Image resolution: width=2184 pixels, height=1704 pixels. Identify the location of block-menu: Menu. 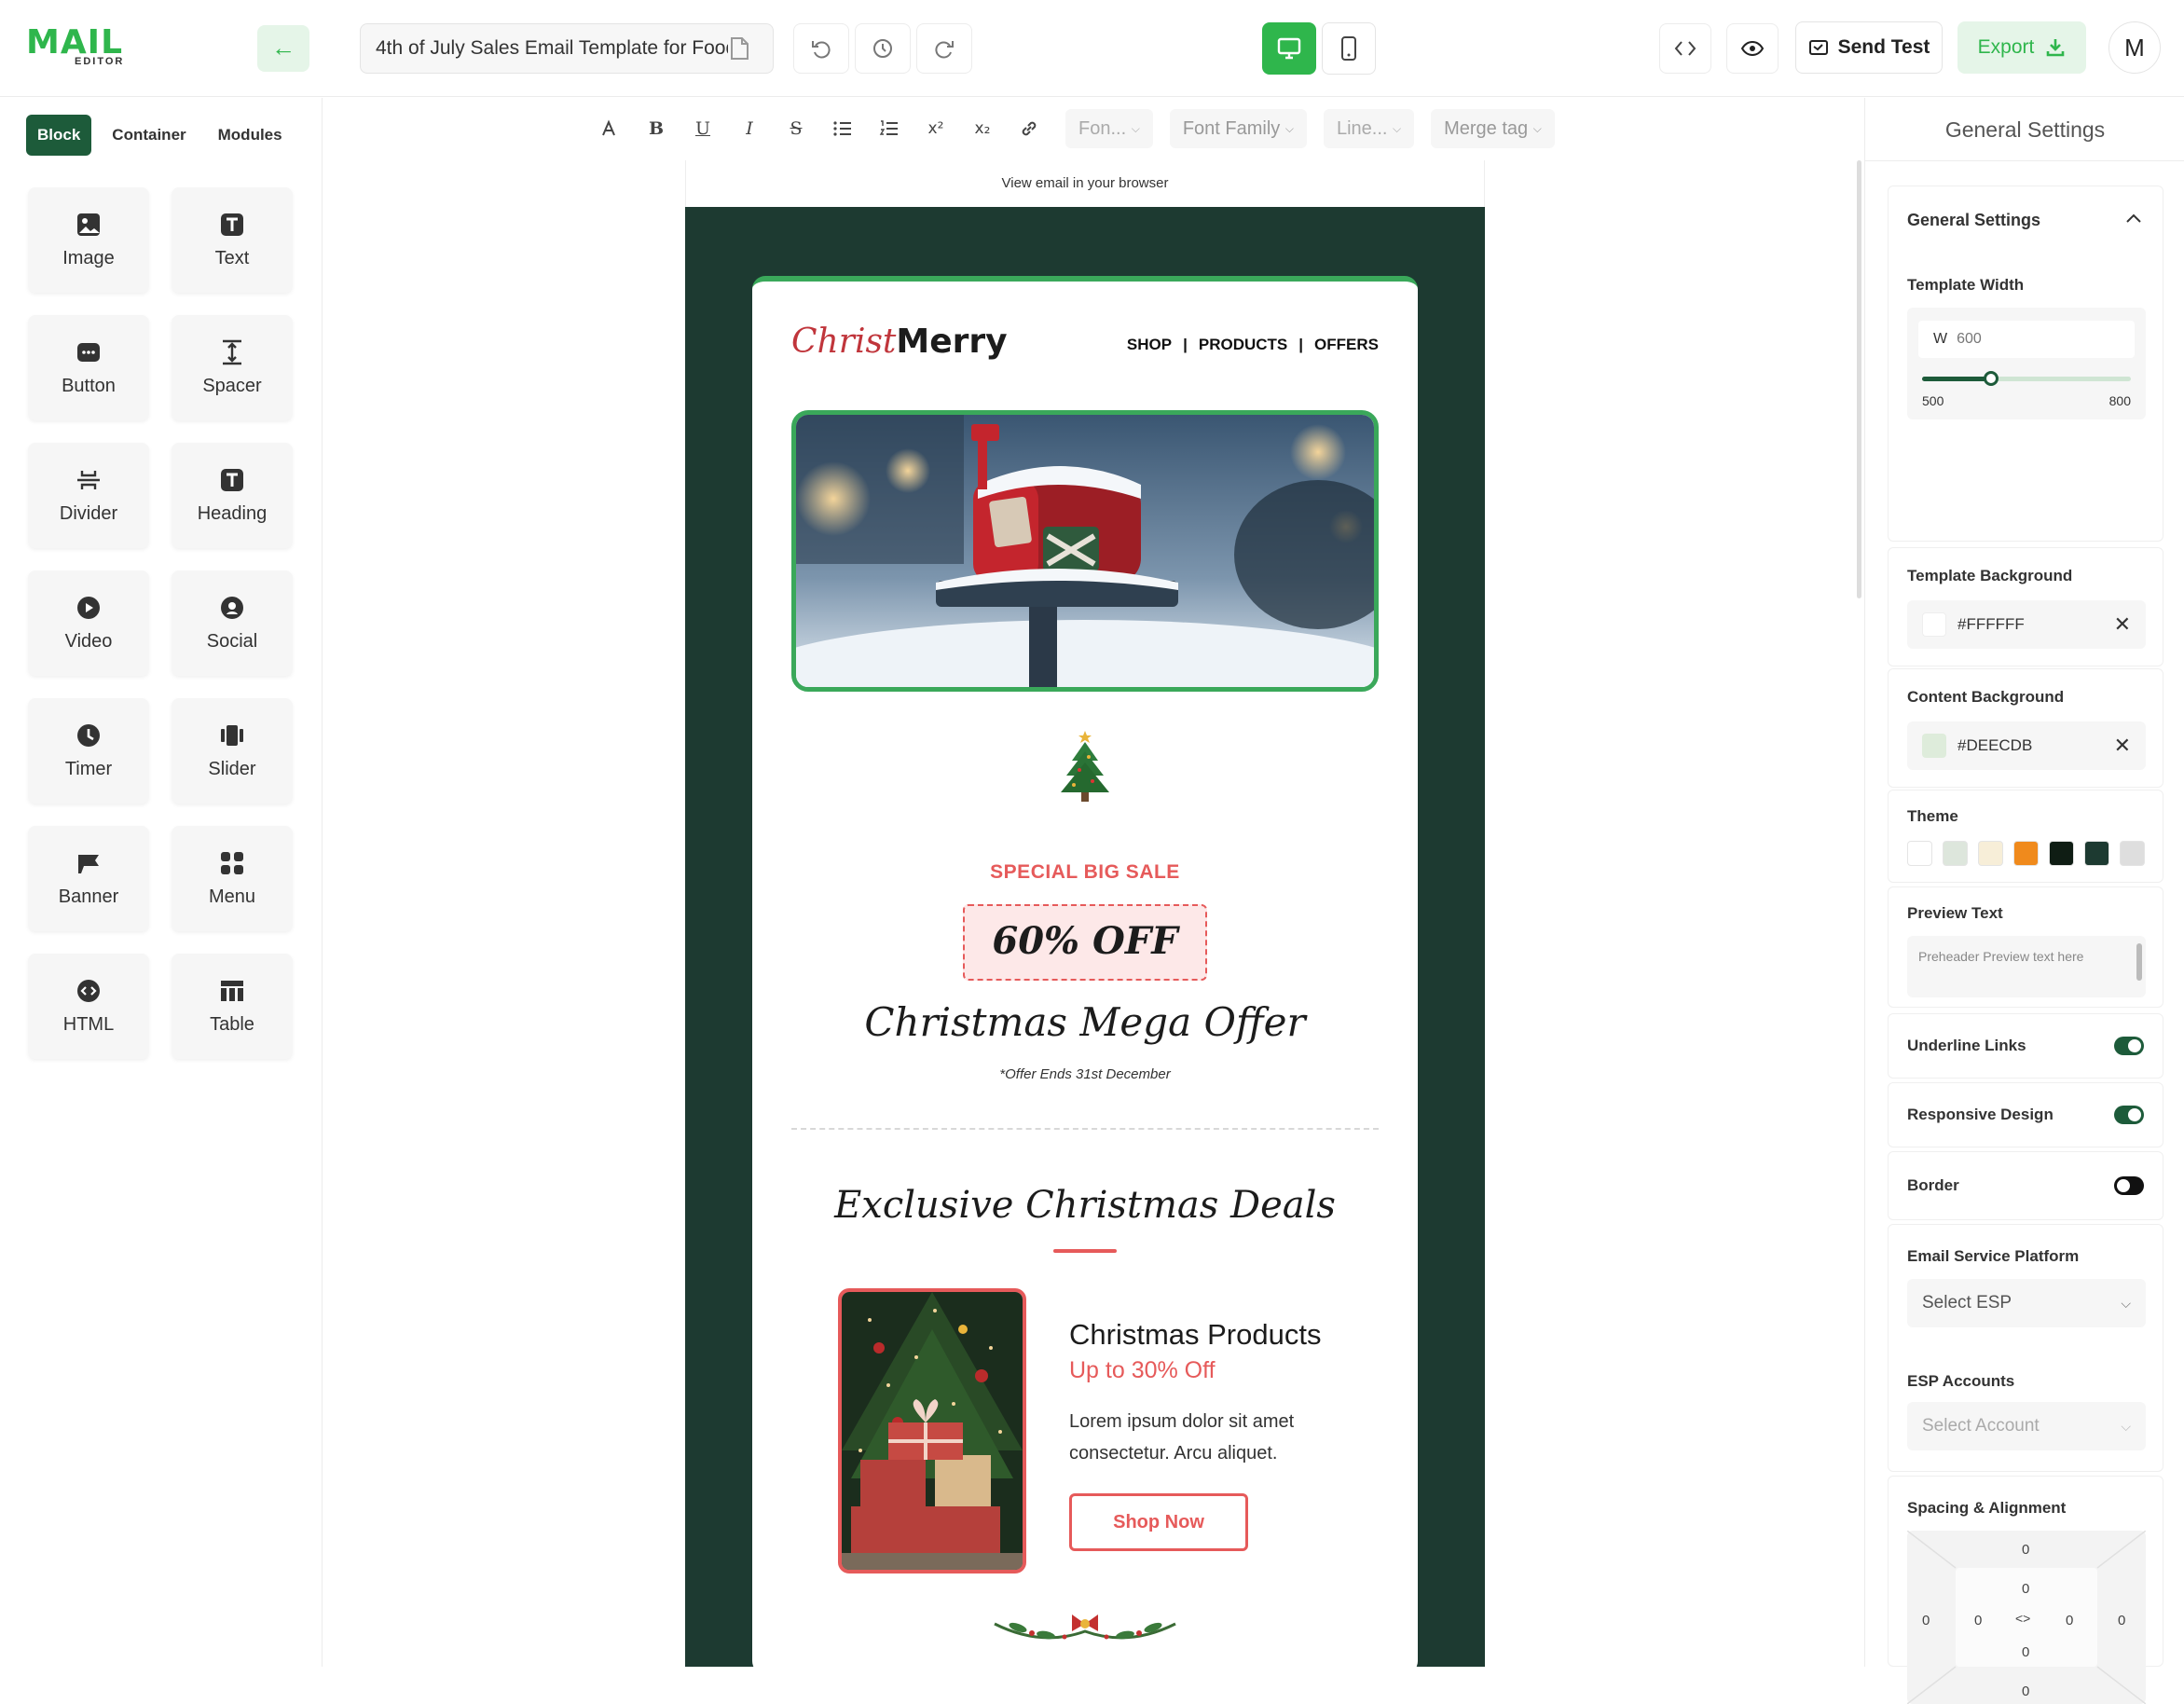
(232, 878).